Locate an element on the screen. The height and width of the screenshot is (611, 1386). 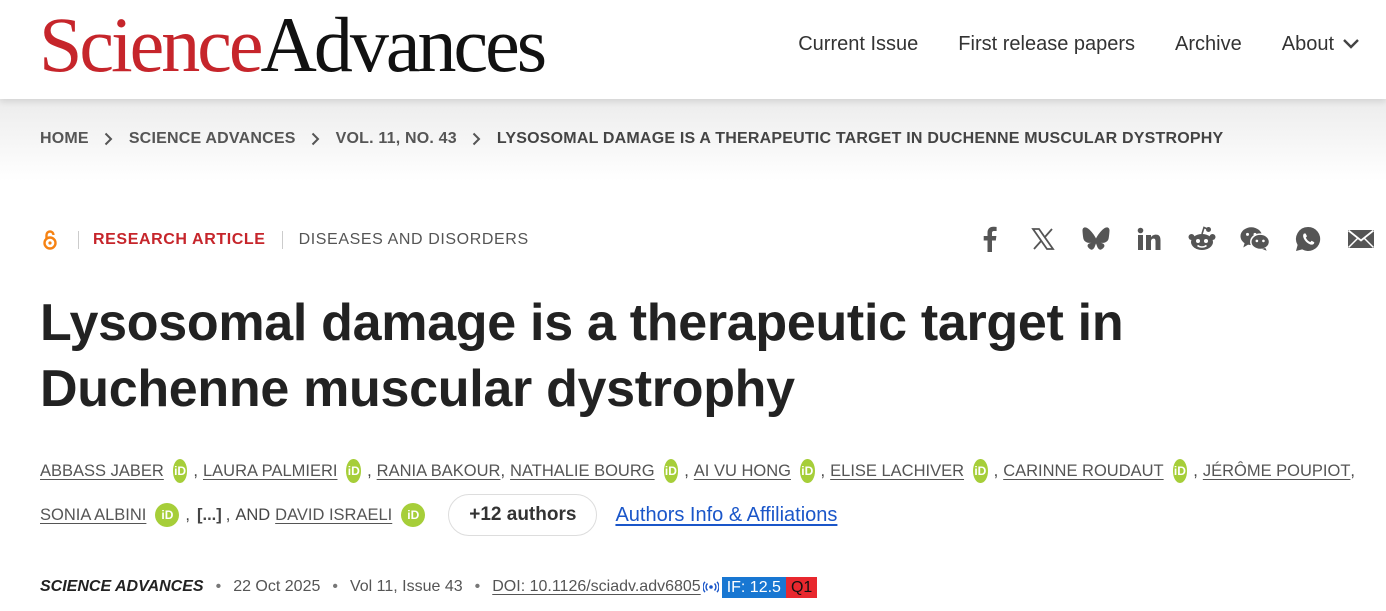
publication-date: 22 Oct 2025 is located at coordinates (277, 586).